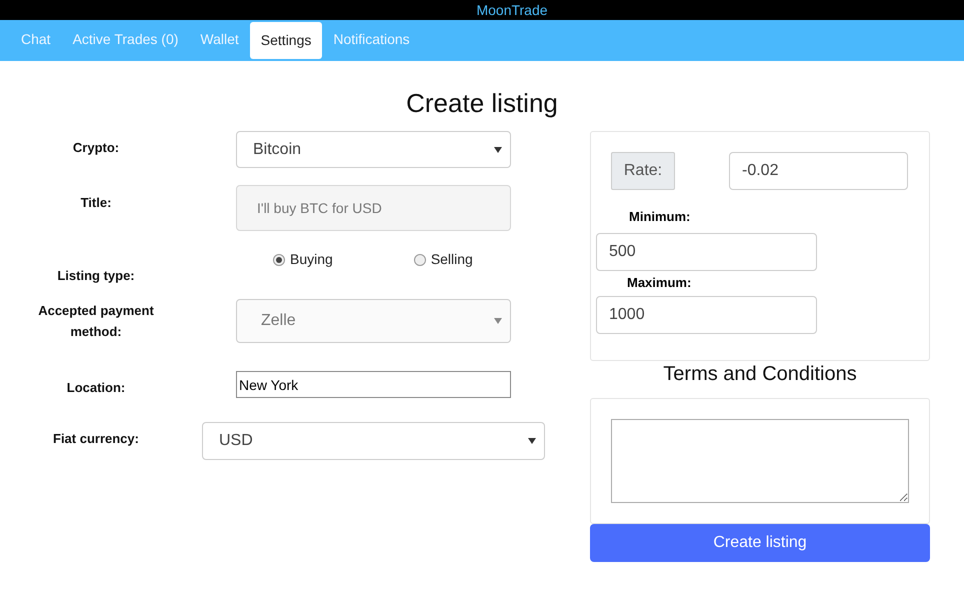 This screenshot has width=964, height=596. I want to click on listing-type-label: Listing type:, so click(96, 276).